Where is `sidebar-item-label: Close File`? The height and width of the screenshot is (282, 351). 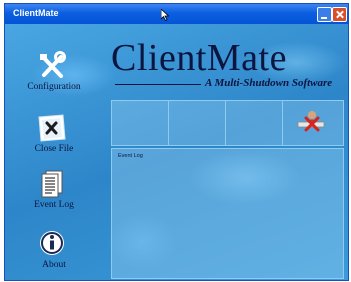 sidebar-item-label: Close File is located at coordinates (54, 149).